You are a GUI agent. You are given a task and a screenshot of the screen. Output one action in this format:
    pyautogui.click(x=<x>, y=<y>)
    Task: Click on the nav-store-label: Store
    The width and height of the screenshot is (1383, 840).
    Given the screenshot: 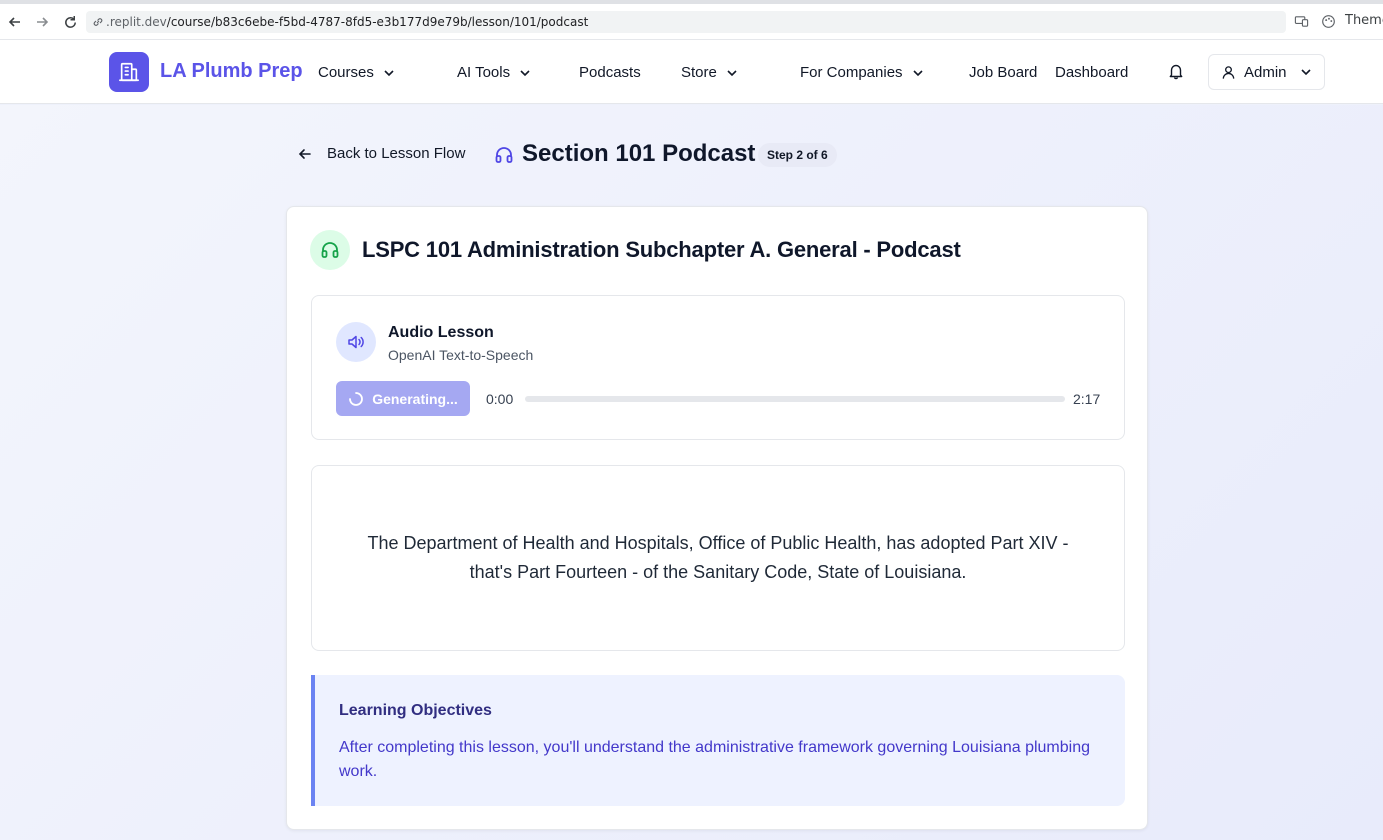 What is the action you would take?
    pyautogui.click(x=699, y=72)
    